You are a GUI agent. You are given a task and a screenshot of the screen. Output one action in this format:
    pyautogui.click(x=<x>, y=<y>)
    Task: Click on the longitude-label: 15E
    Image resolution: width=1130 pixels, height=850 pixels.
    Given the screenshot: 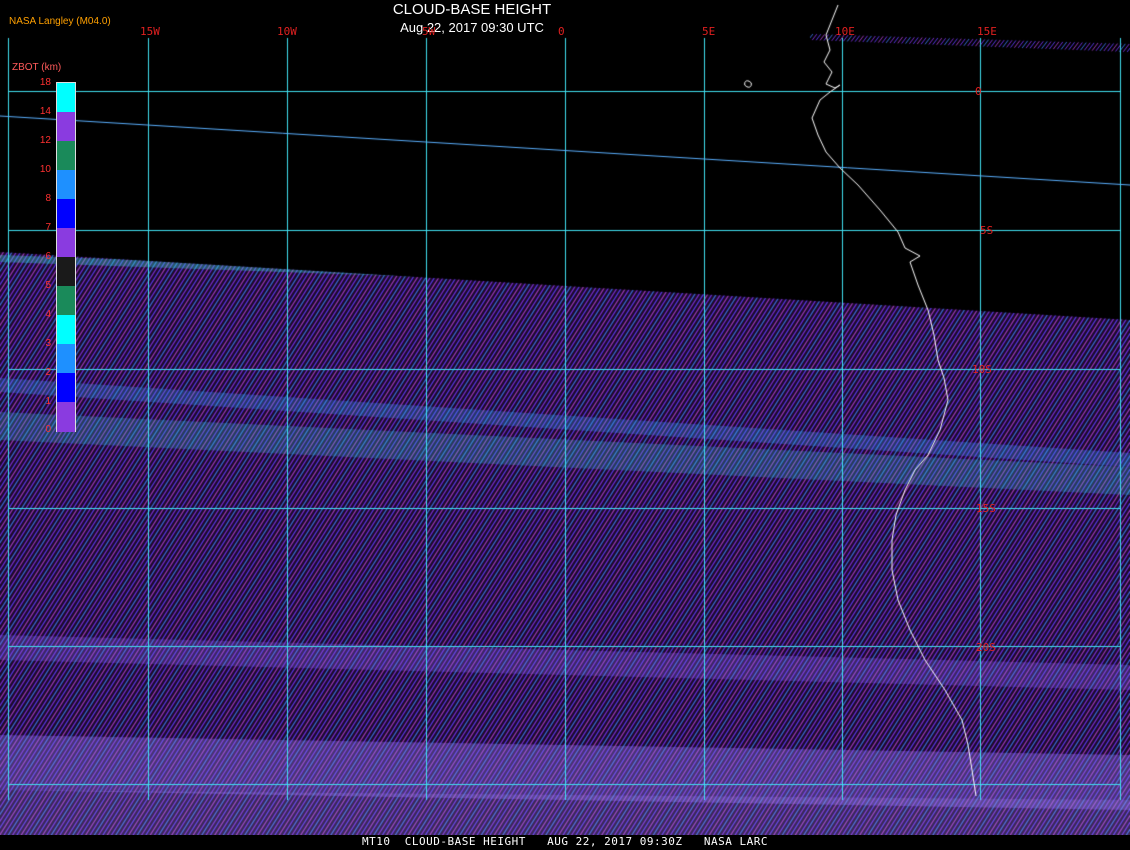 What is the action you would take?
    pyautogui.click(x=987, y=31)
    